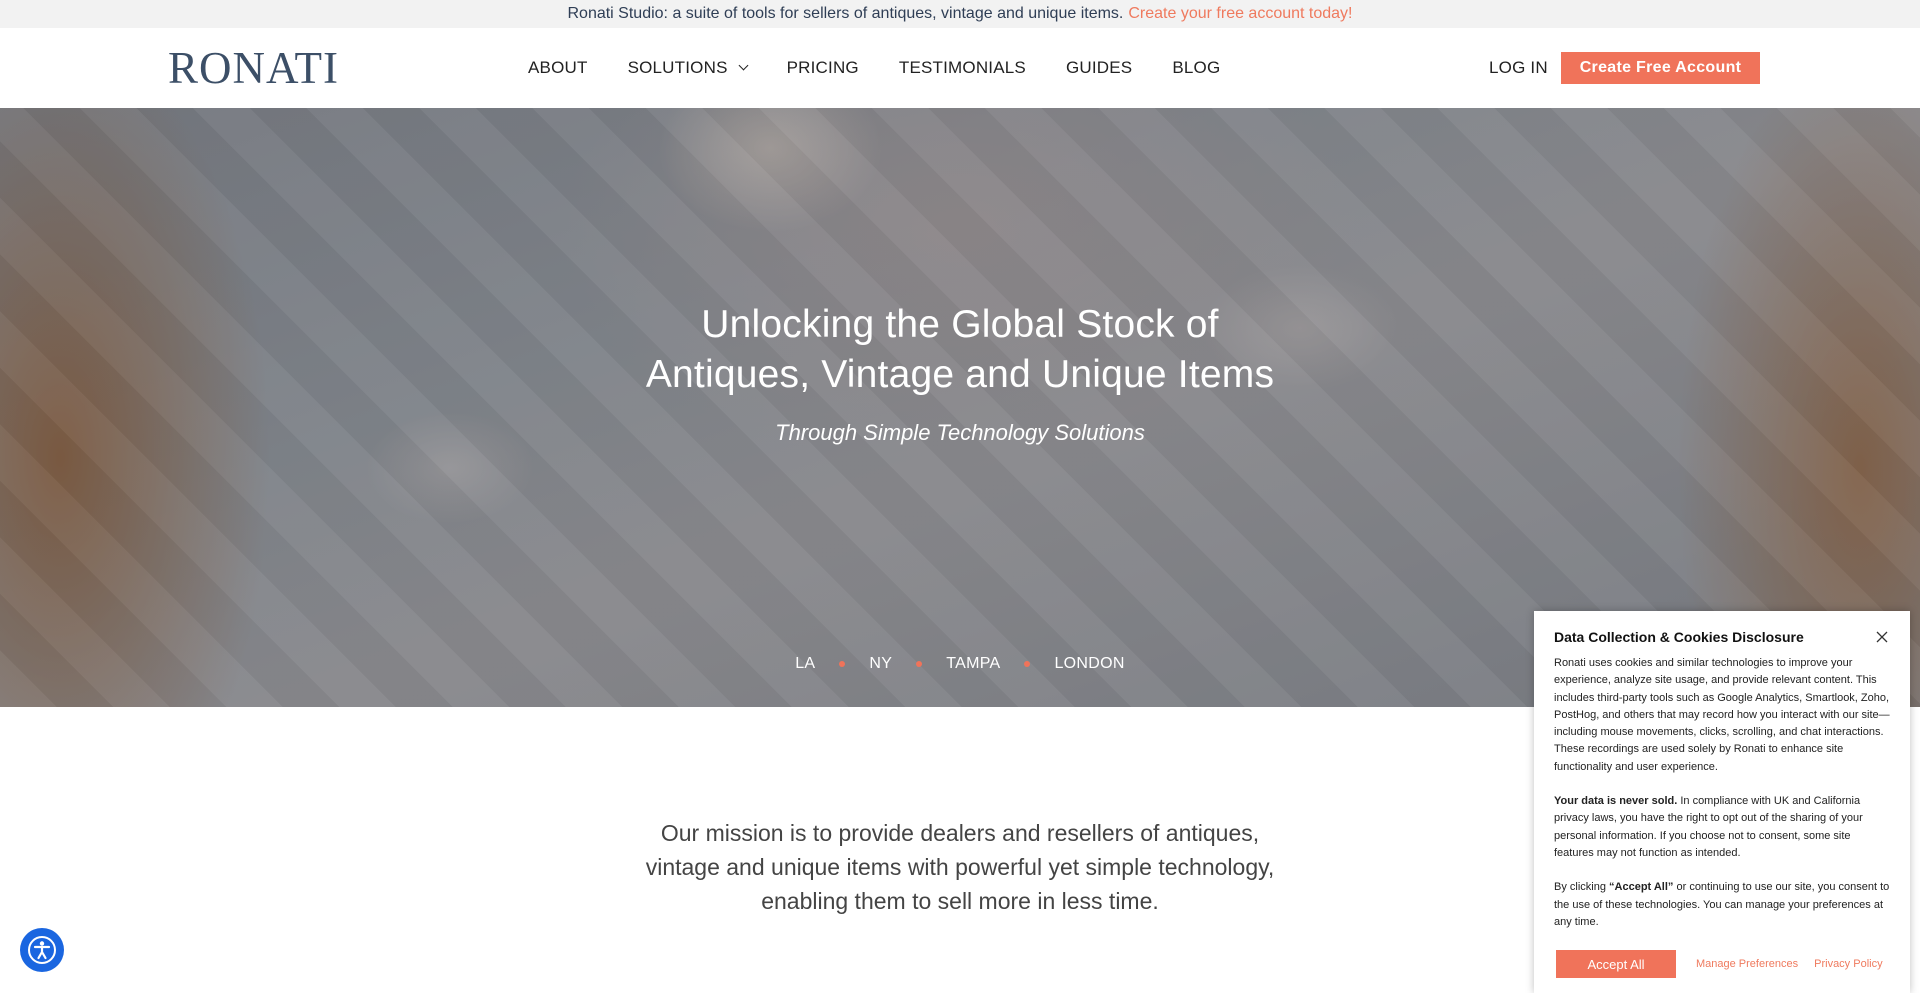  What do you see at coordinates (960, 432) in the screenshot?
I see `hero-subtitle: Through Simple Technology Solutions` at bounding box center [960, 432].